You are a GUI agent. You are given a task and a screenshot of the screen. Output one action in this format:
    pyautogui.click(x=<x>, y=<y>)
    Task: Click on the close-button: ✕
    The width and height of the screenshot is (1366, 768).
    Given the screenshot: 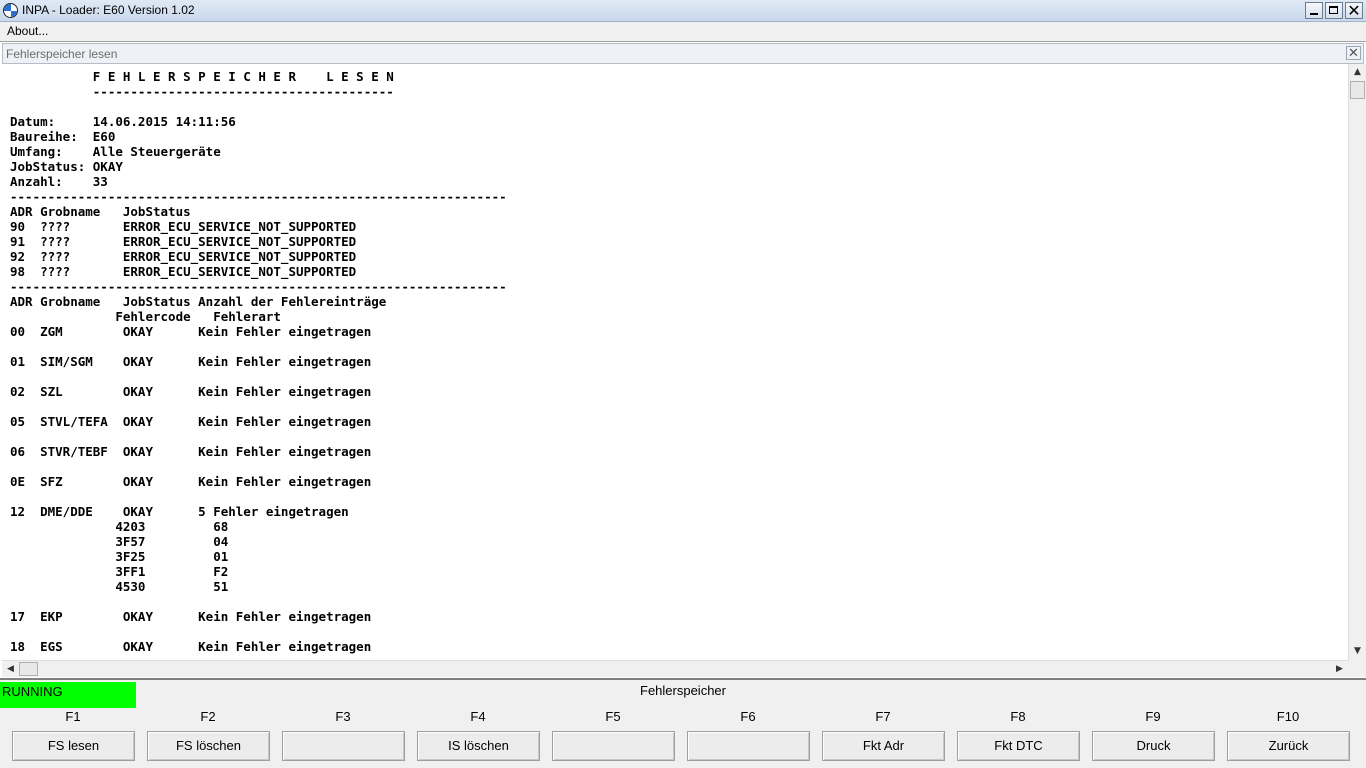 What is the action you would take?
    pyautogui.click(x=1354, y=10)
    